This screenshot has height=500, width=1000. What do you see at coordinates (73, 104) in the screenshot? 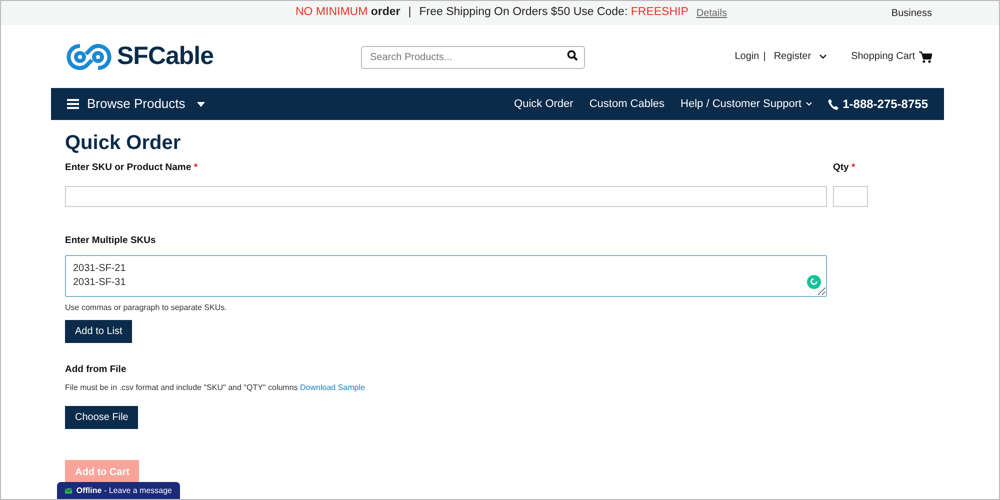
I see `menu-icon` at bounding box center [73, 104].